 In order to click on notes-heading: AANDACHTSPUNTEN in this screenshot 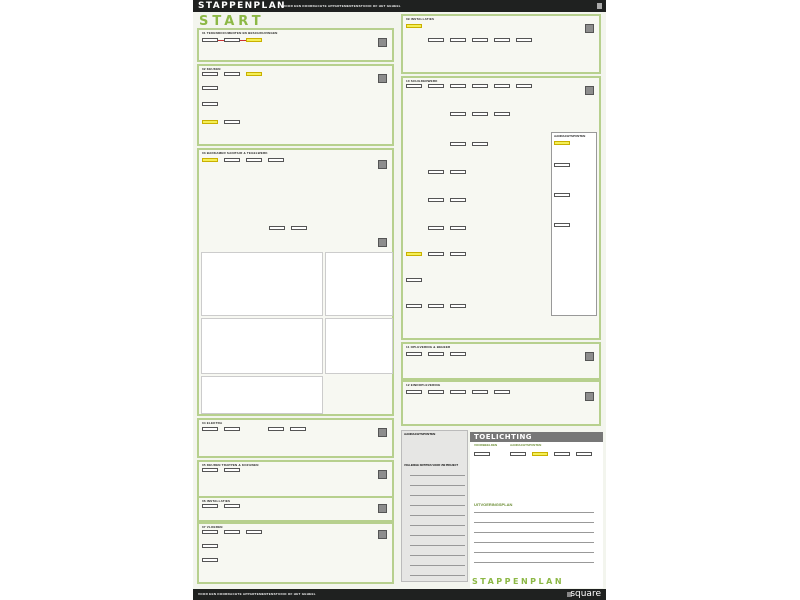, I will do `click(420, 434)`.